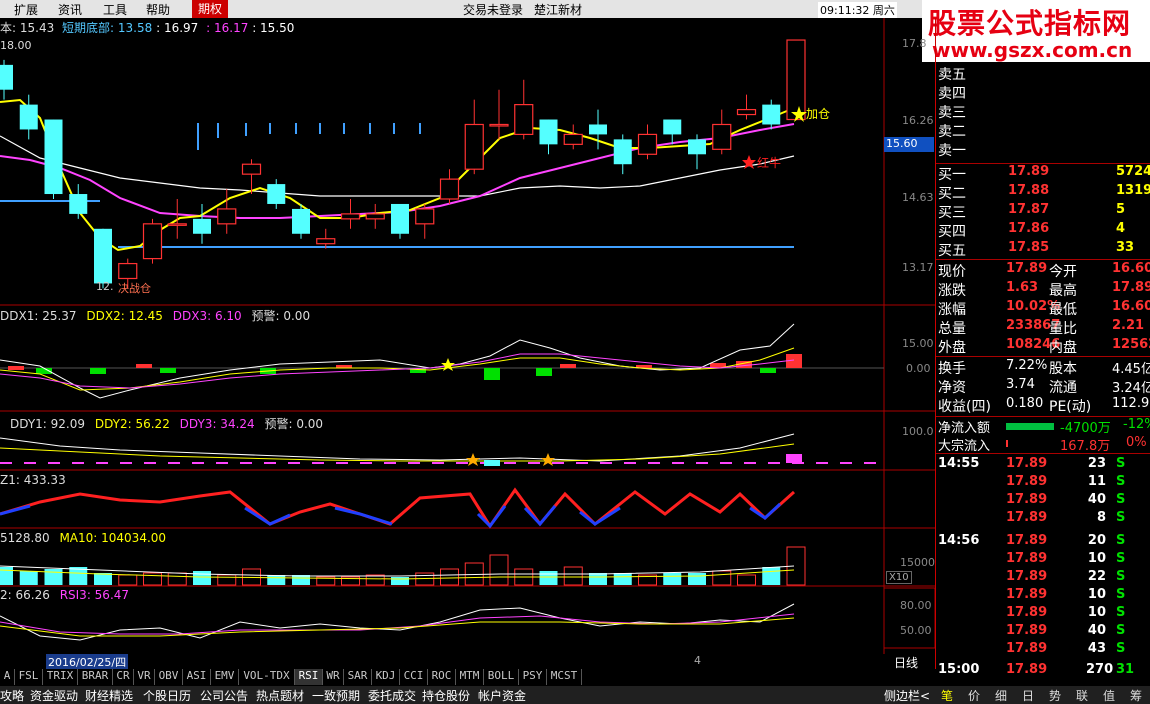  I want to click on indicator-tab-cr: CR, so click(123, 677).